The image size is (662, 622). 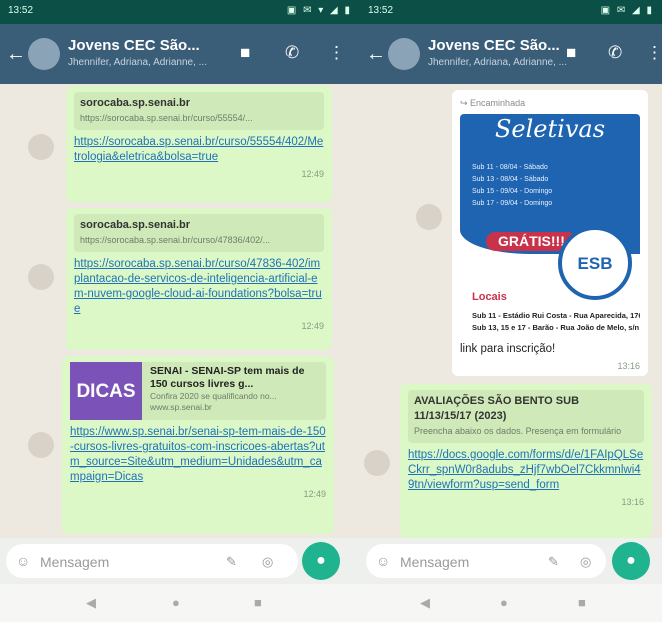 What do you see at coordinates (627, 10) in the screenshot?
I see `status-icons: ▣ ✉ ◢ ▮` at bounding box center [627, 10].